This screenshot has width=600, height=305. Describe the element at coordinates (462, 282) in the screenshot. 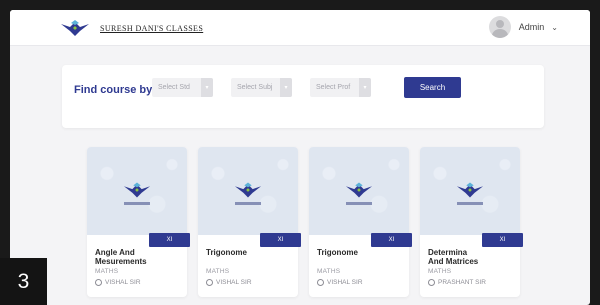

I see `professor-name: PRASHANT SIR` at that location.